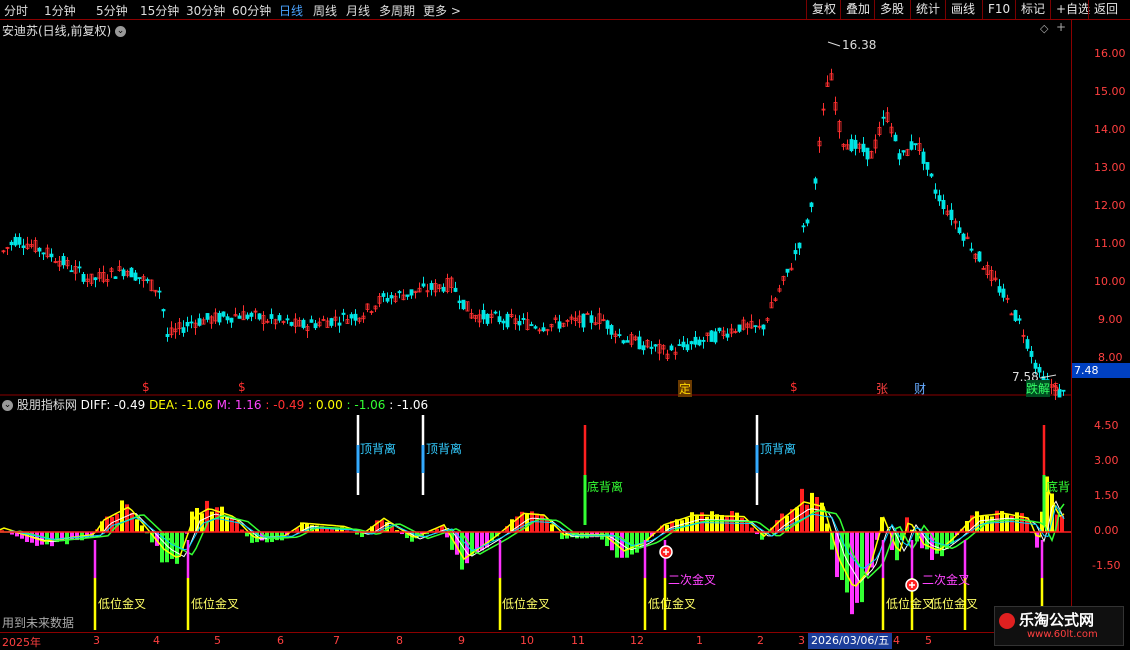 Image resolution: width=1130 pixels, height=650 pixels. What do you see at coordinates (920, 389) in the screenshot?
I see `signal-marker: 财` at bounding box center [920, 389].